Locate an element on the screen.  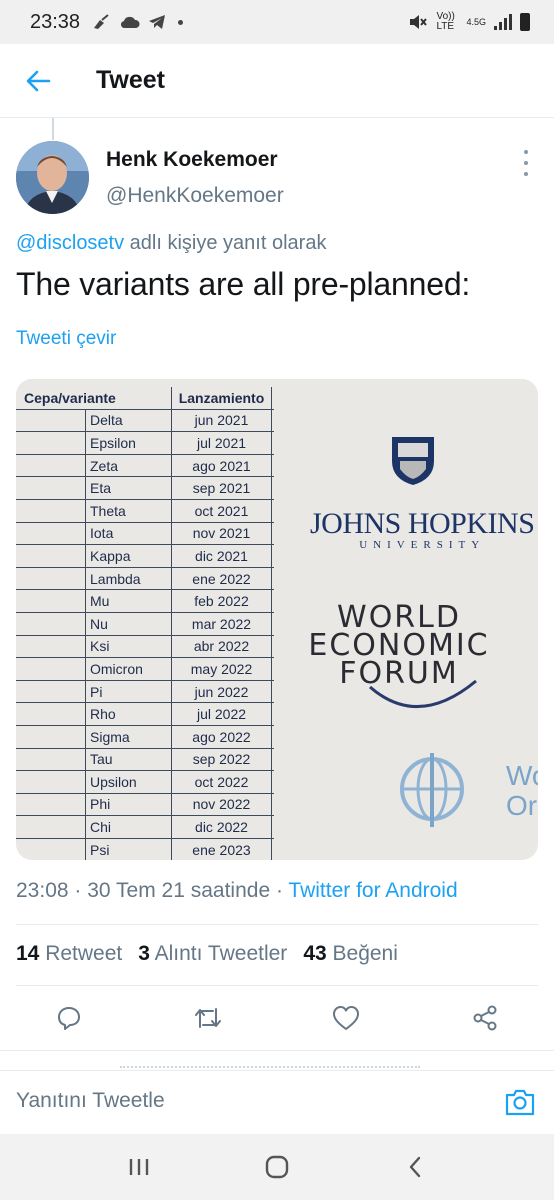
nav-home-icon is located at coordinates (277, 1167).